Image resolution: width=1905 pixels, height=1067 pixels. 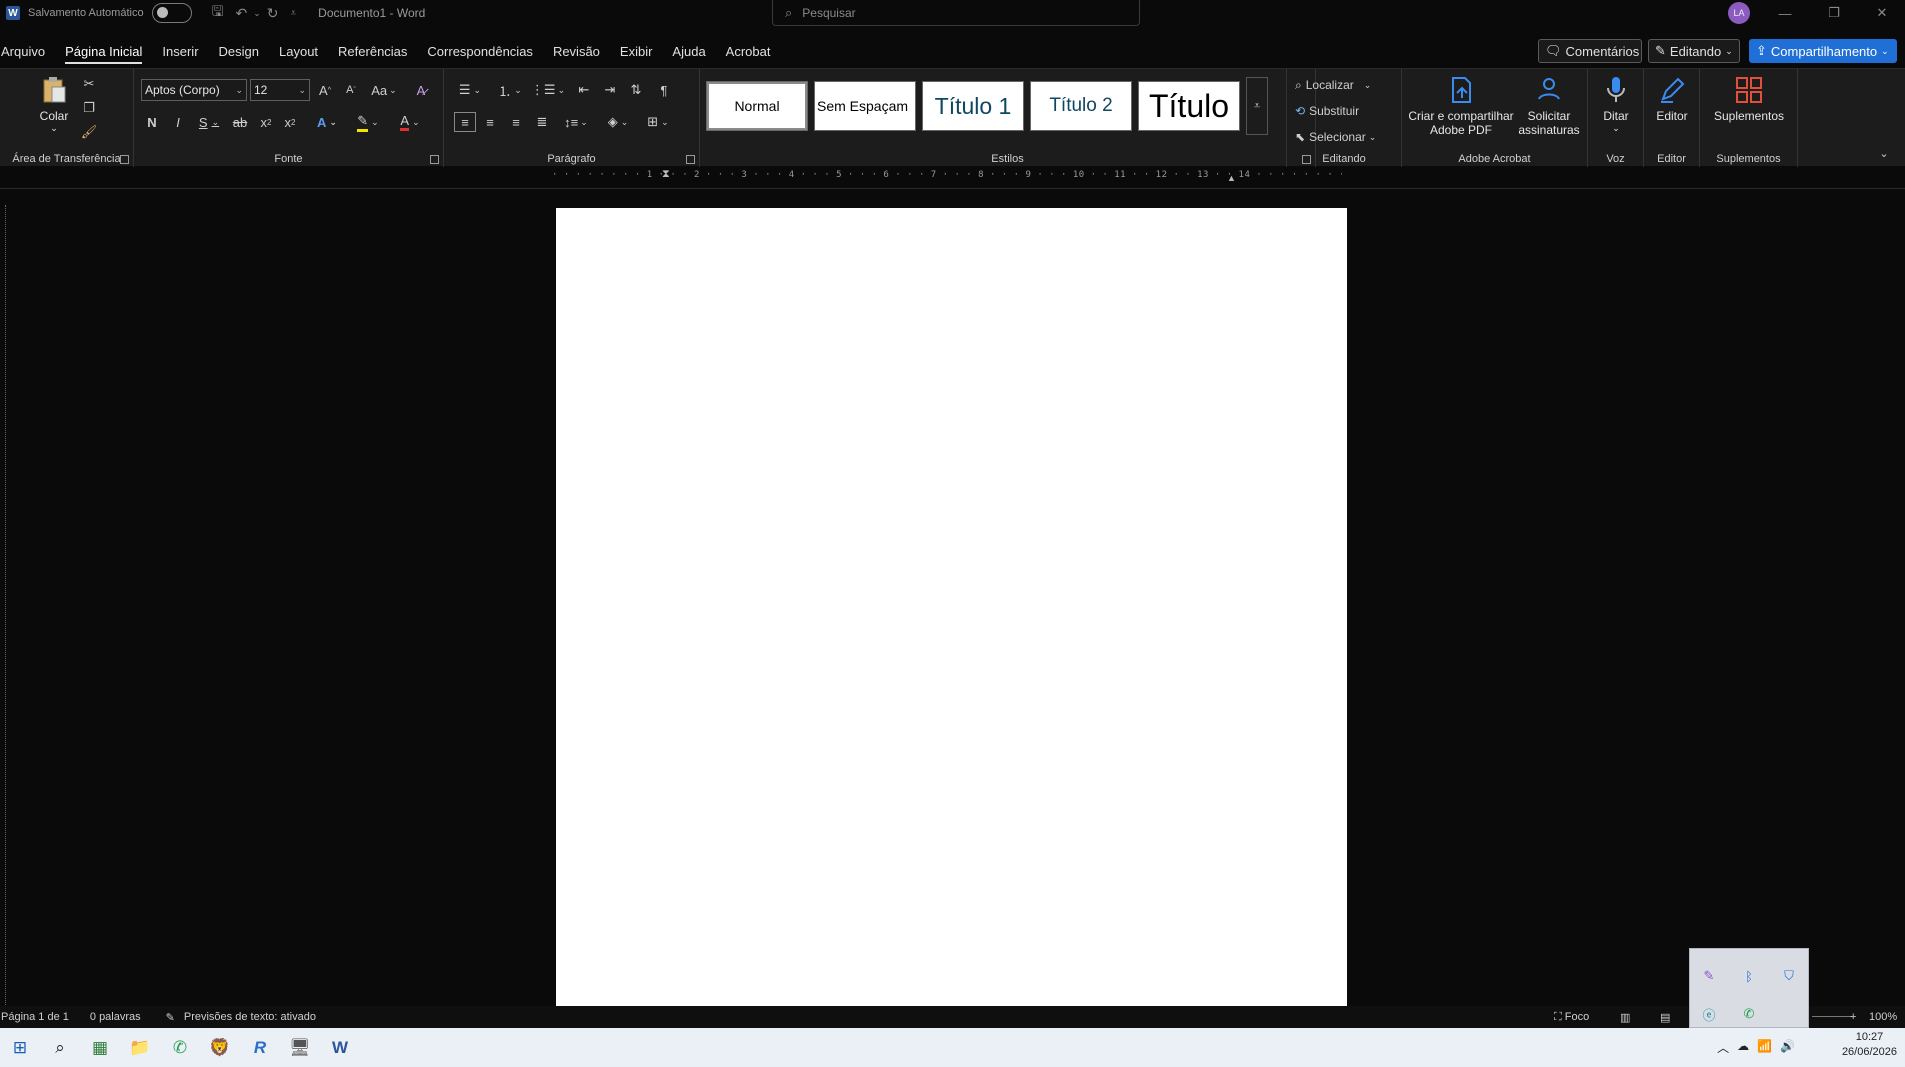 What do you see at coordinates (3, 605) in the screenshot?
I see `vertical-ruler` at bounding box center [3, 605].